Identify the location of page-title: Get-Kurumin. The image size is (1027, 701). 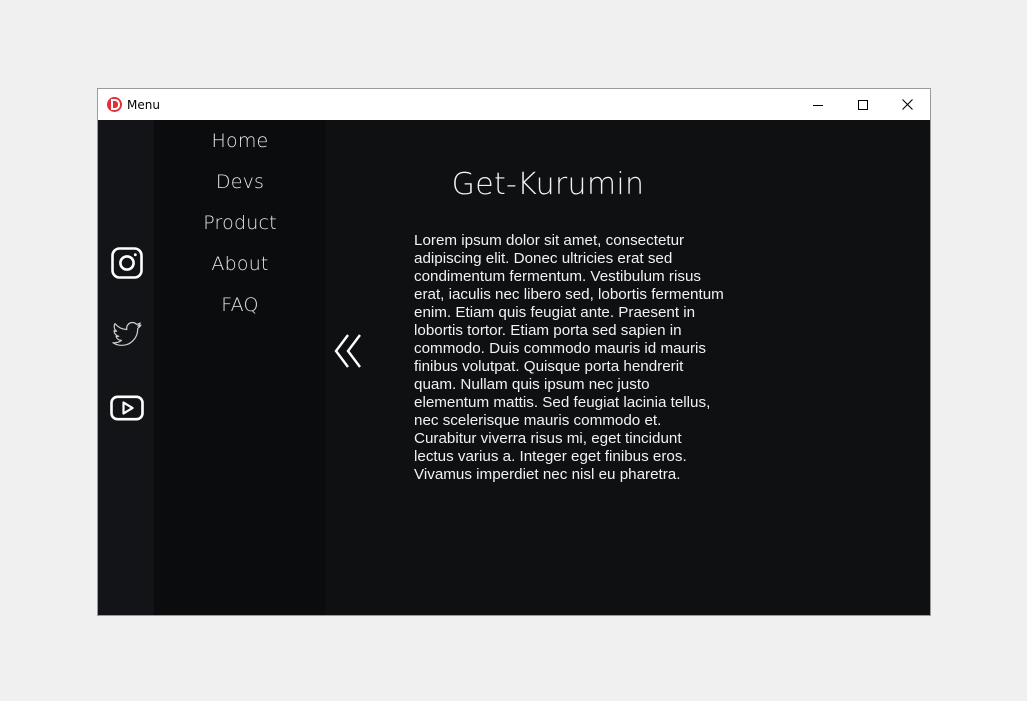
(548, 184).